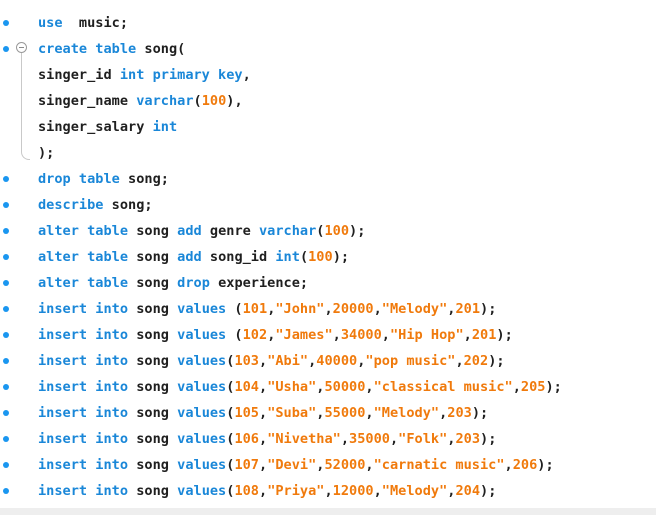  I want to click on code-token: "James", so click(304, 335).